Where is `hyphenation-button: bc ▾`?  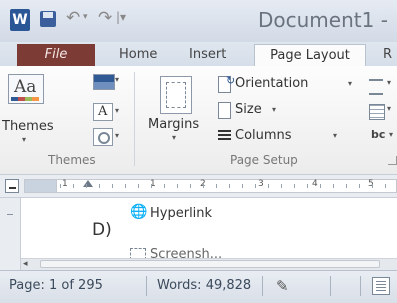 hyphenation-button: bc ▾ is located at coordinates (384, 137).